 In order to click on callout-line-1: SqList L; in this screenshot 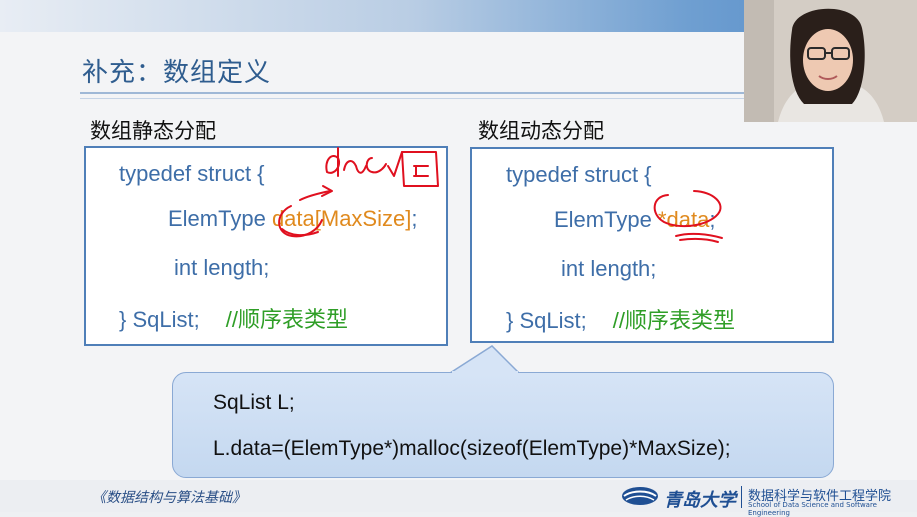, I will do `click(254, 402)`.